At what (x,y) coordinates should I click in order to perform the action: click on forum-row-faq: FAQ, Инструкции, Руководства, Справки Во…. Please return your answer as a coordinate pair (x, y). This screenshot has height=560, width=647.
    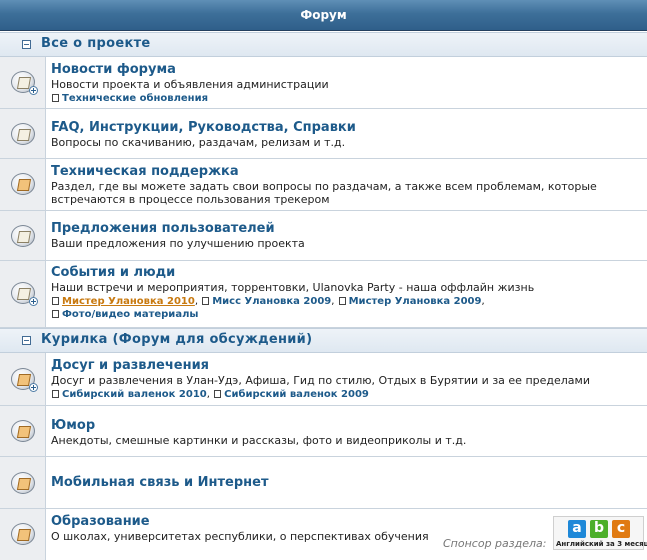
    Looking at the image, I should click on (323, 134).